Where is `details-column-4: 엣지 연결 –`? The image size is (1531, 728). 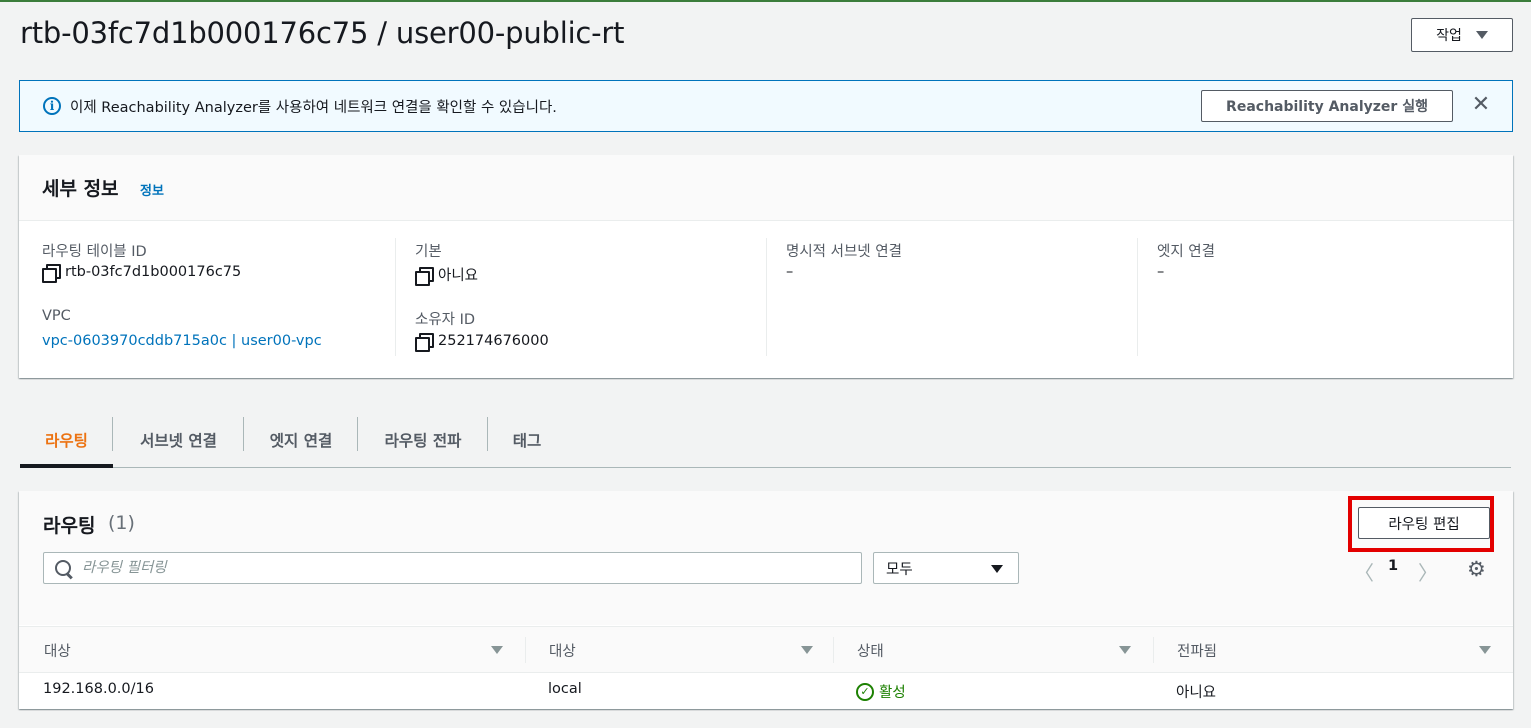
details-column-4: 엣지 연결 – is located at coordinates (1327, 297).